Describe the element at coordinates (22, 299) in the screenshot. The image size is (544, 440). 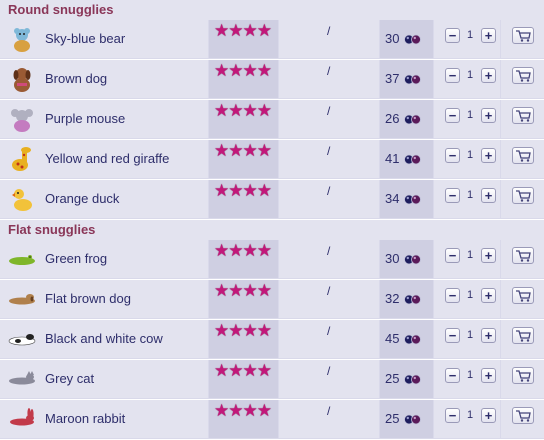
I see `flat-dog-icon` at that location.